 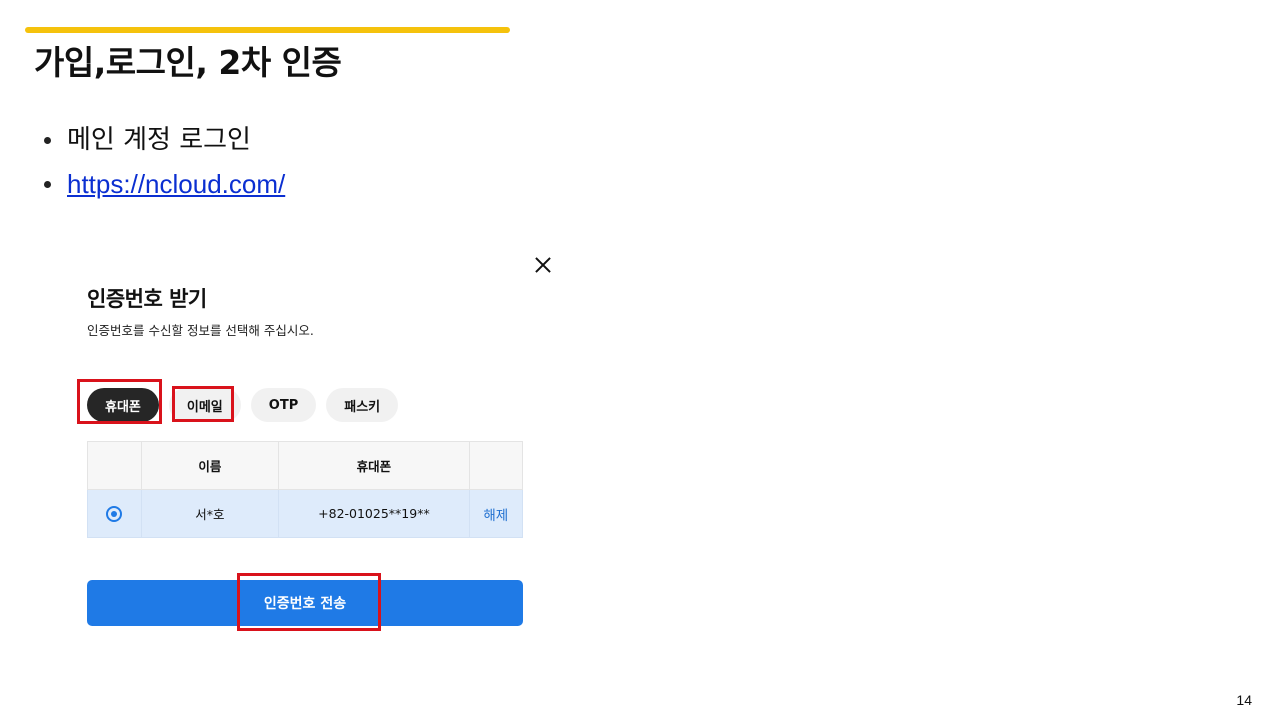 What do you see at coordinates (374, 513) in the screenshot?
I see `phone-cell: +82-01025**19**` at bounding box center [374, 513].